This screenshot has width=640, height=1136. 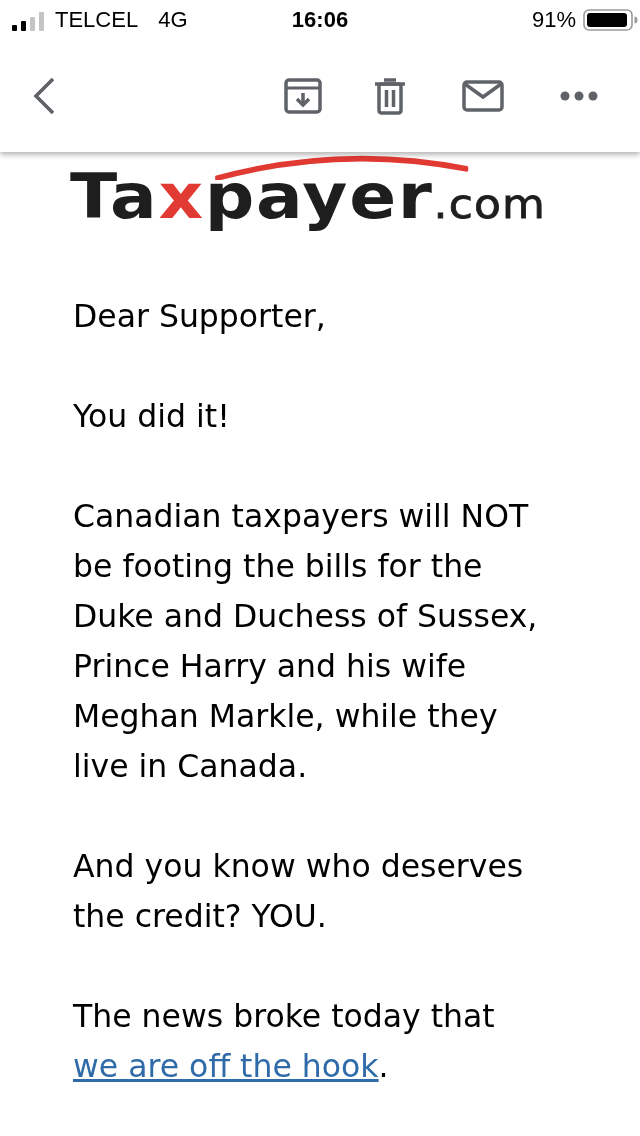 I want to click on email-paragraph: And you know who deserves the credit? YOU., so click(x=299, y=891).